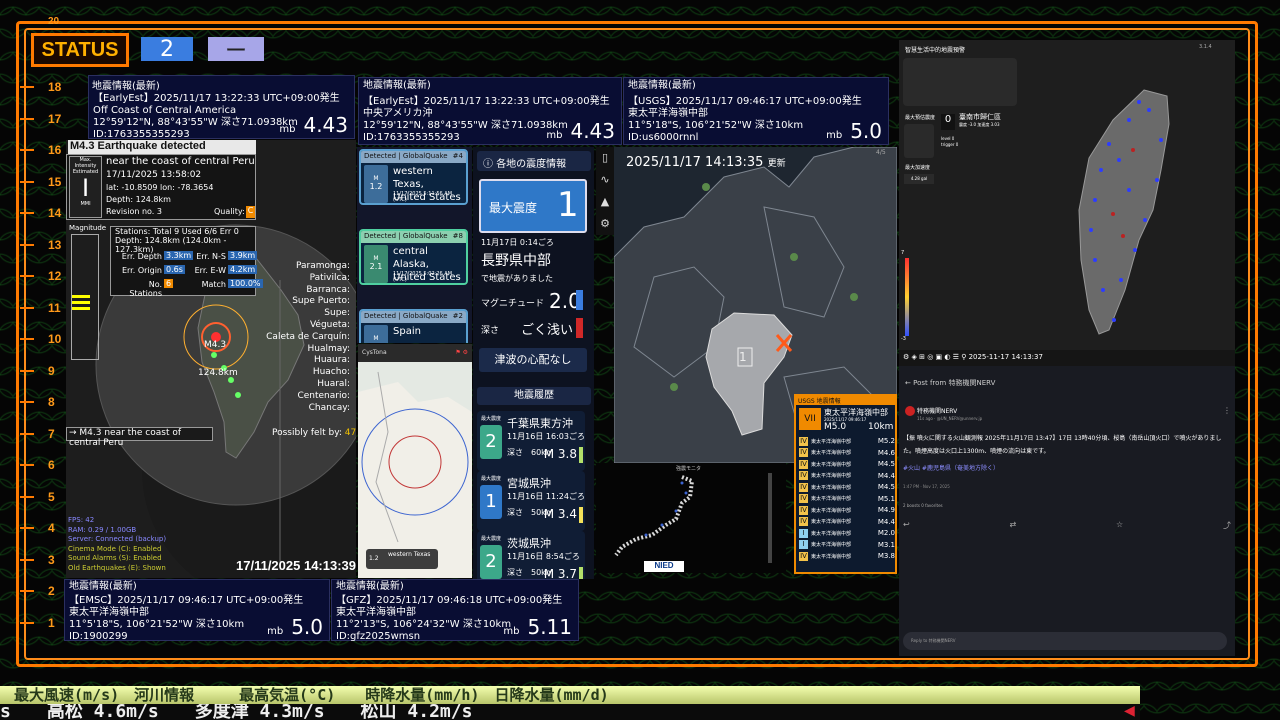 Image resolution: width=1280 pixels, height=720 pixels. What do you see at coordinates (115, 548) in the screenshot?
I see `stat-line: Cinema Mode (C): Enabled` at bounding box center [115, 548].